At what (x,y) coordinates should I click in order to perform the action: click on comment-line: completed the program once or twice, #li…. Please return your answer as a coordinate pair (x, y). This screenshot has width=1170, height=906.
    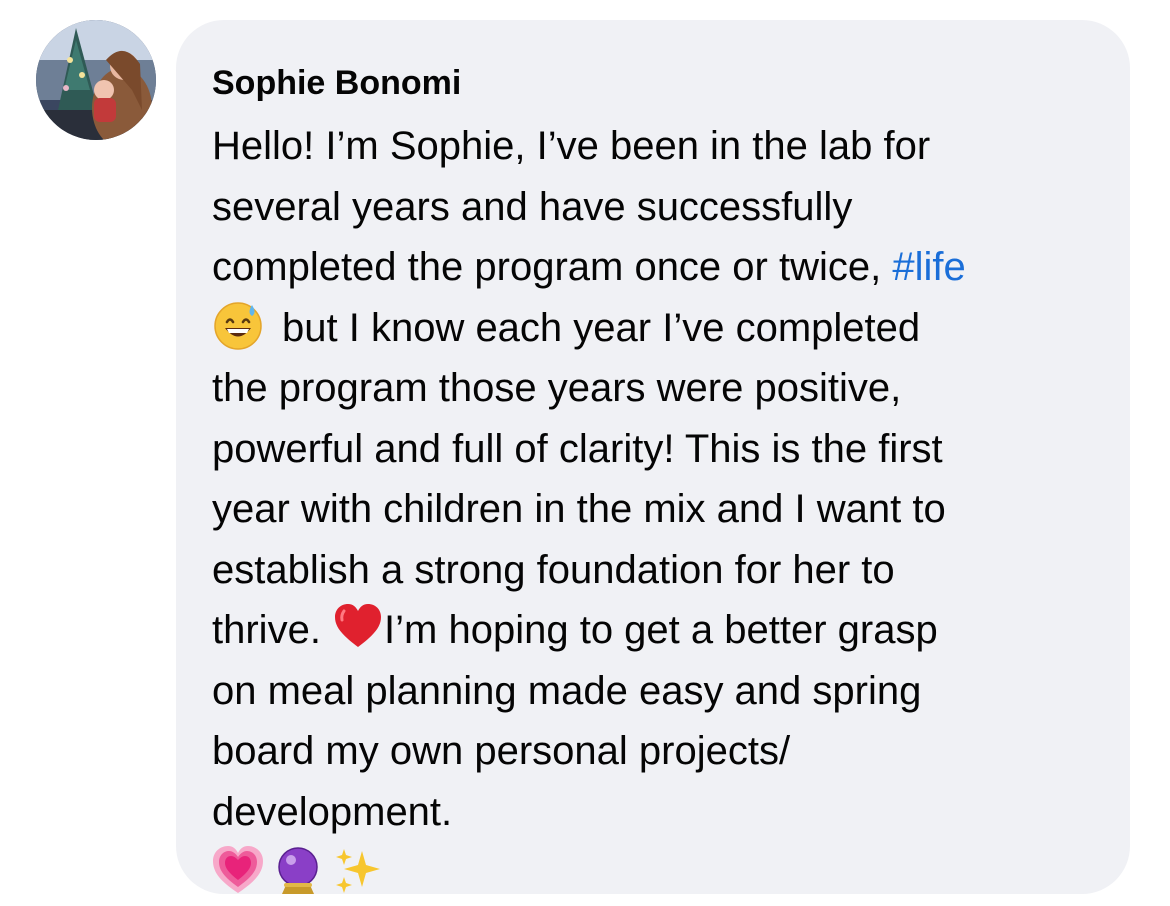
    Looking at the image, I should click on (661, 267).